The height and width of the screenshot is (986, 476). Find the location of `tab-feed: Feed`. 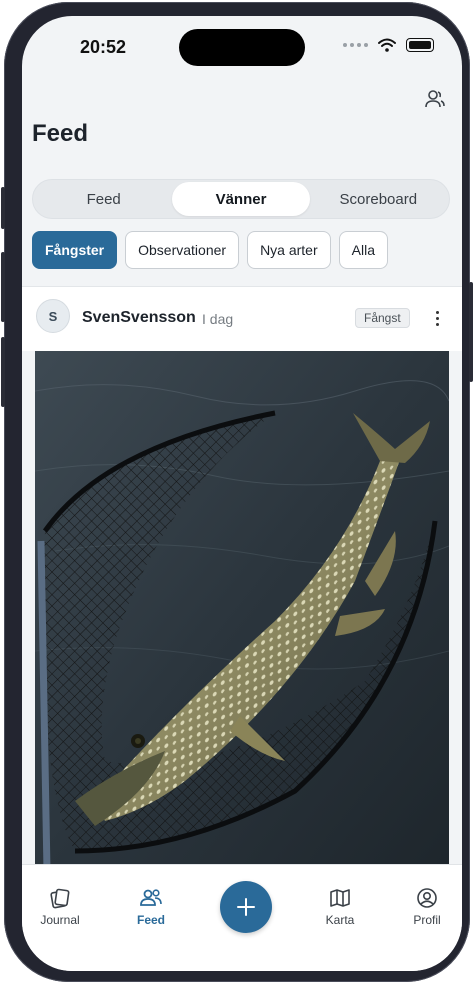

tab-feed: Feed is located at coordinates (151, 907).